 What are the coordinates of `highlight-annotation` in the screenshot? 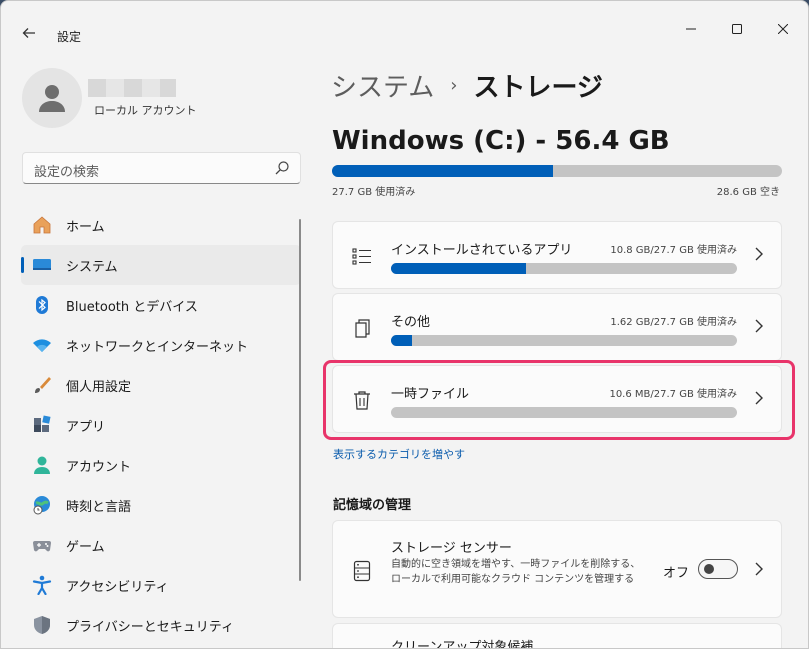 It's located at (559, 400).